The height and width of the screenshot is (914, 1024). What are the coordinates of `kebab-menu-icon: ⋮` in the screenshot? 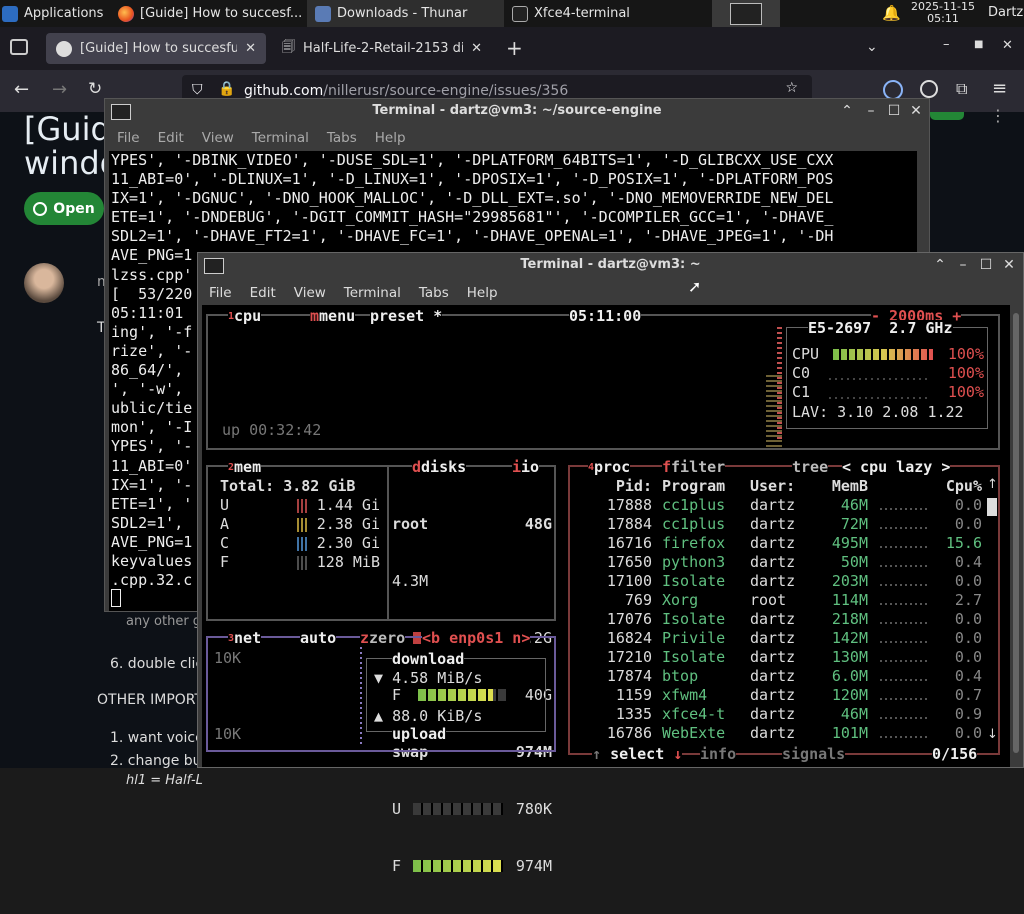 It's located at (998, 115).